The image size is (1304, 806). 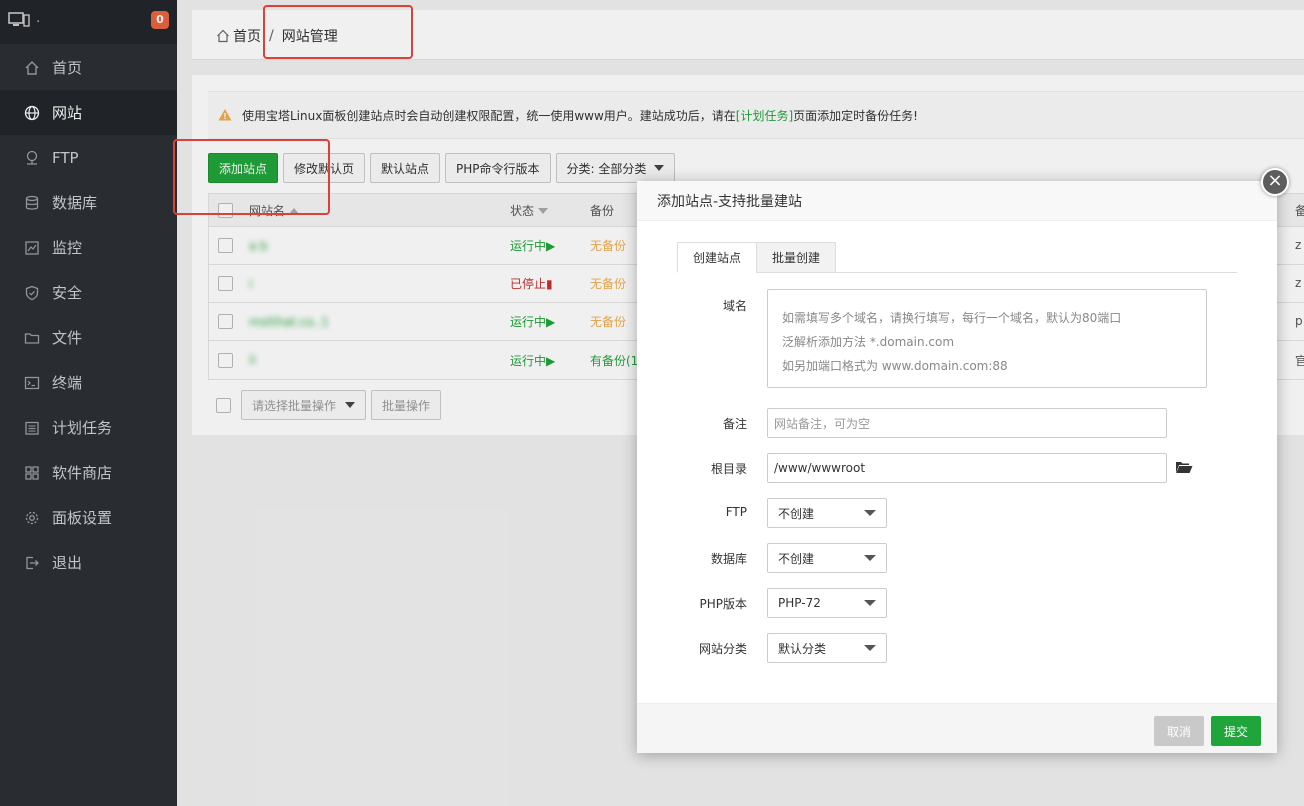 I want to click on domain-label: 域名, so click(x=734, y=306).